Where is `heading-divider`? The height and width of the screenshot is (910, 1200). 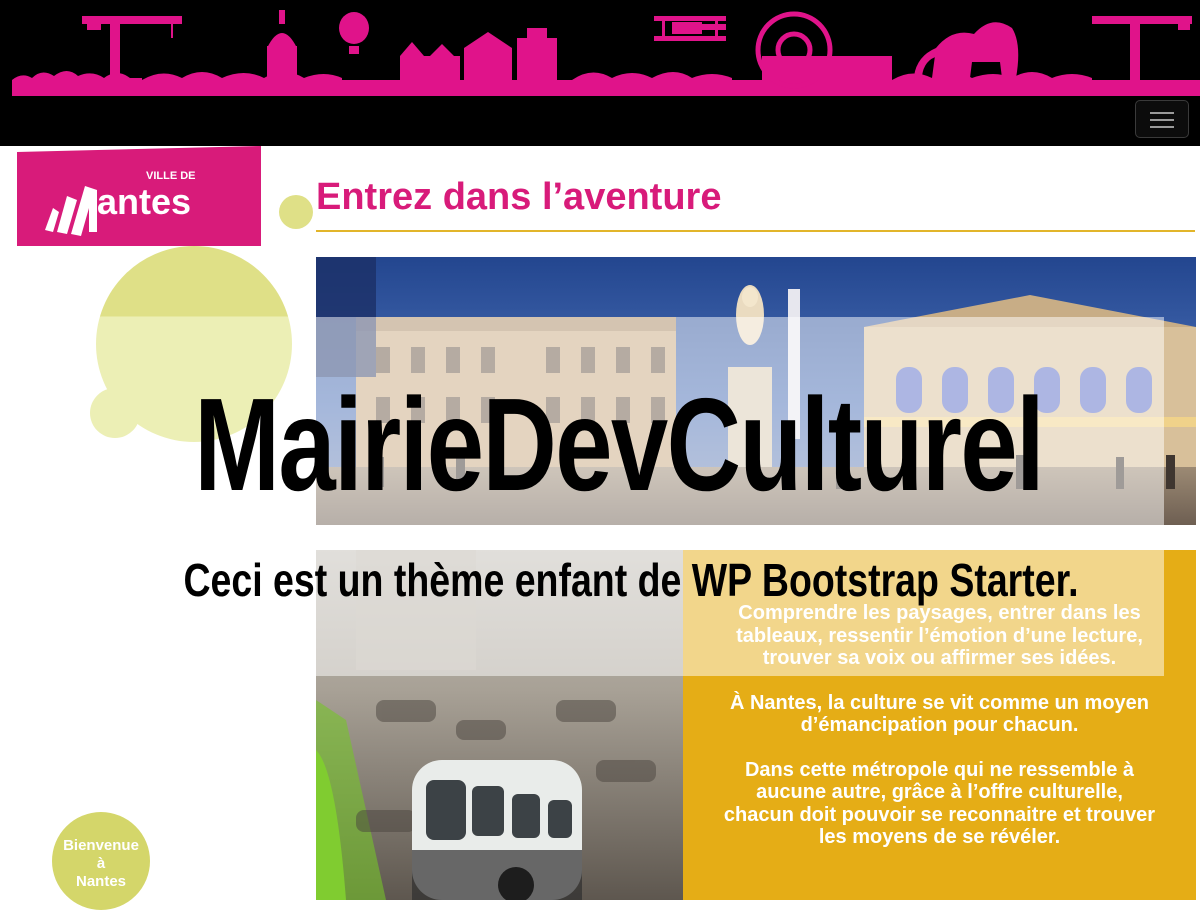
heading-divider is located at coordinates (755, 231).